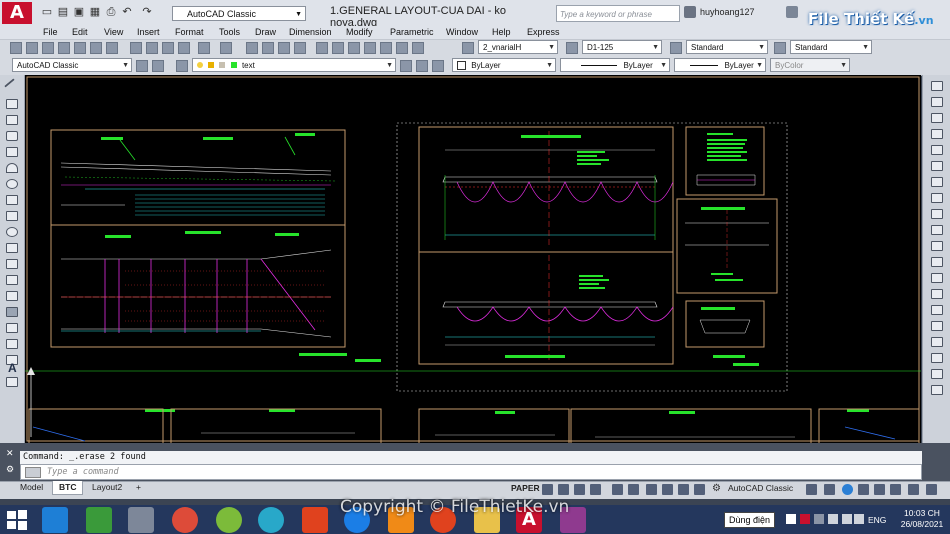 The image size is (950, 534). What do you see at coordinates (204, 48) in the screenshot?
I see `undo-icon` at bounding box center [204, 48].